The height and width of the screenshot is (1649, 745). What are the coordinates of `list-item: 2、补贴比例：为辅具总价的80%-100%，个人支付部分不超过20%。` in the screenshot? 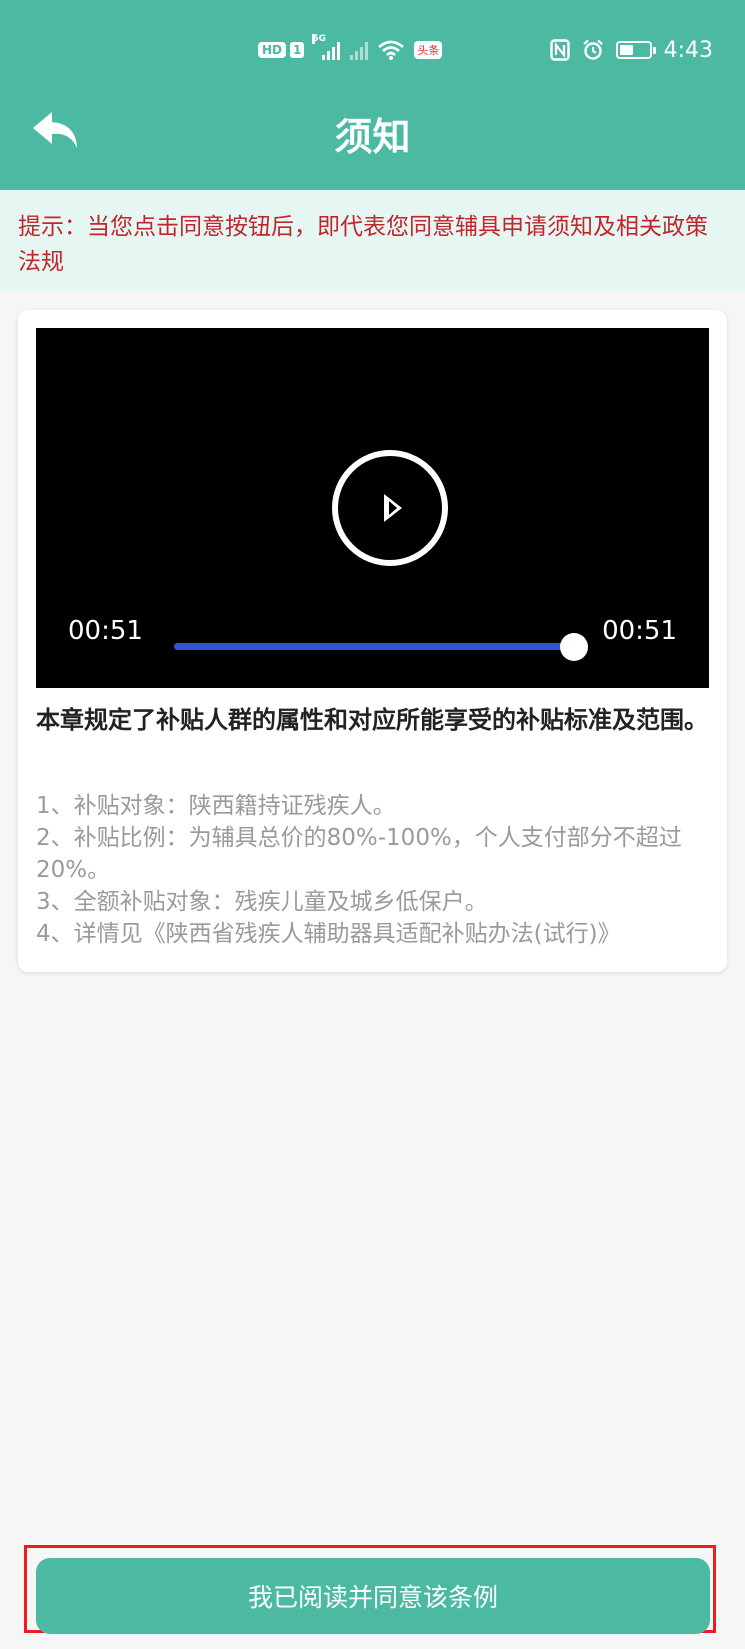 It's located at (359, 854).